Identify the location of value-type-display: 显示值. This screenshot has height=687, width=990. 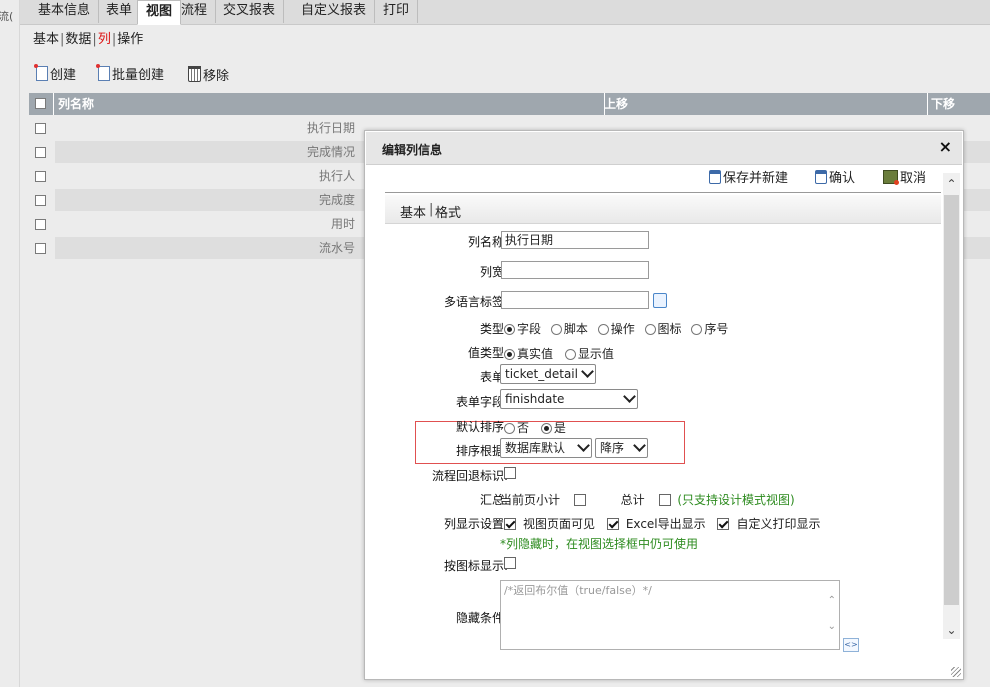
(589, 354).